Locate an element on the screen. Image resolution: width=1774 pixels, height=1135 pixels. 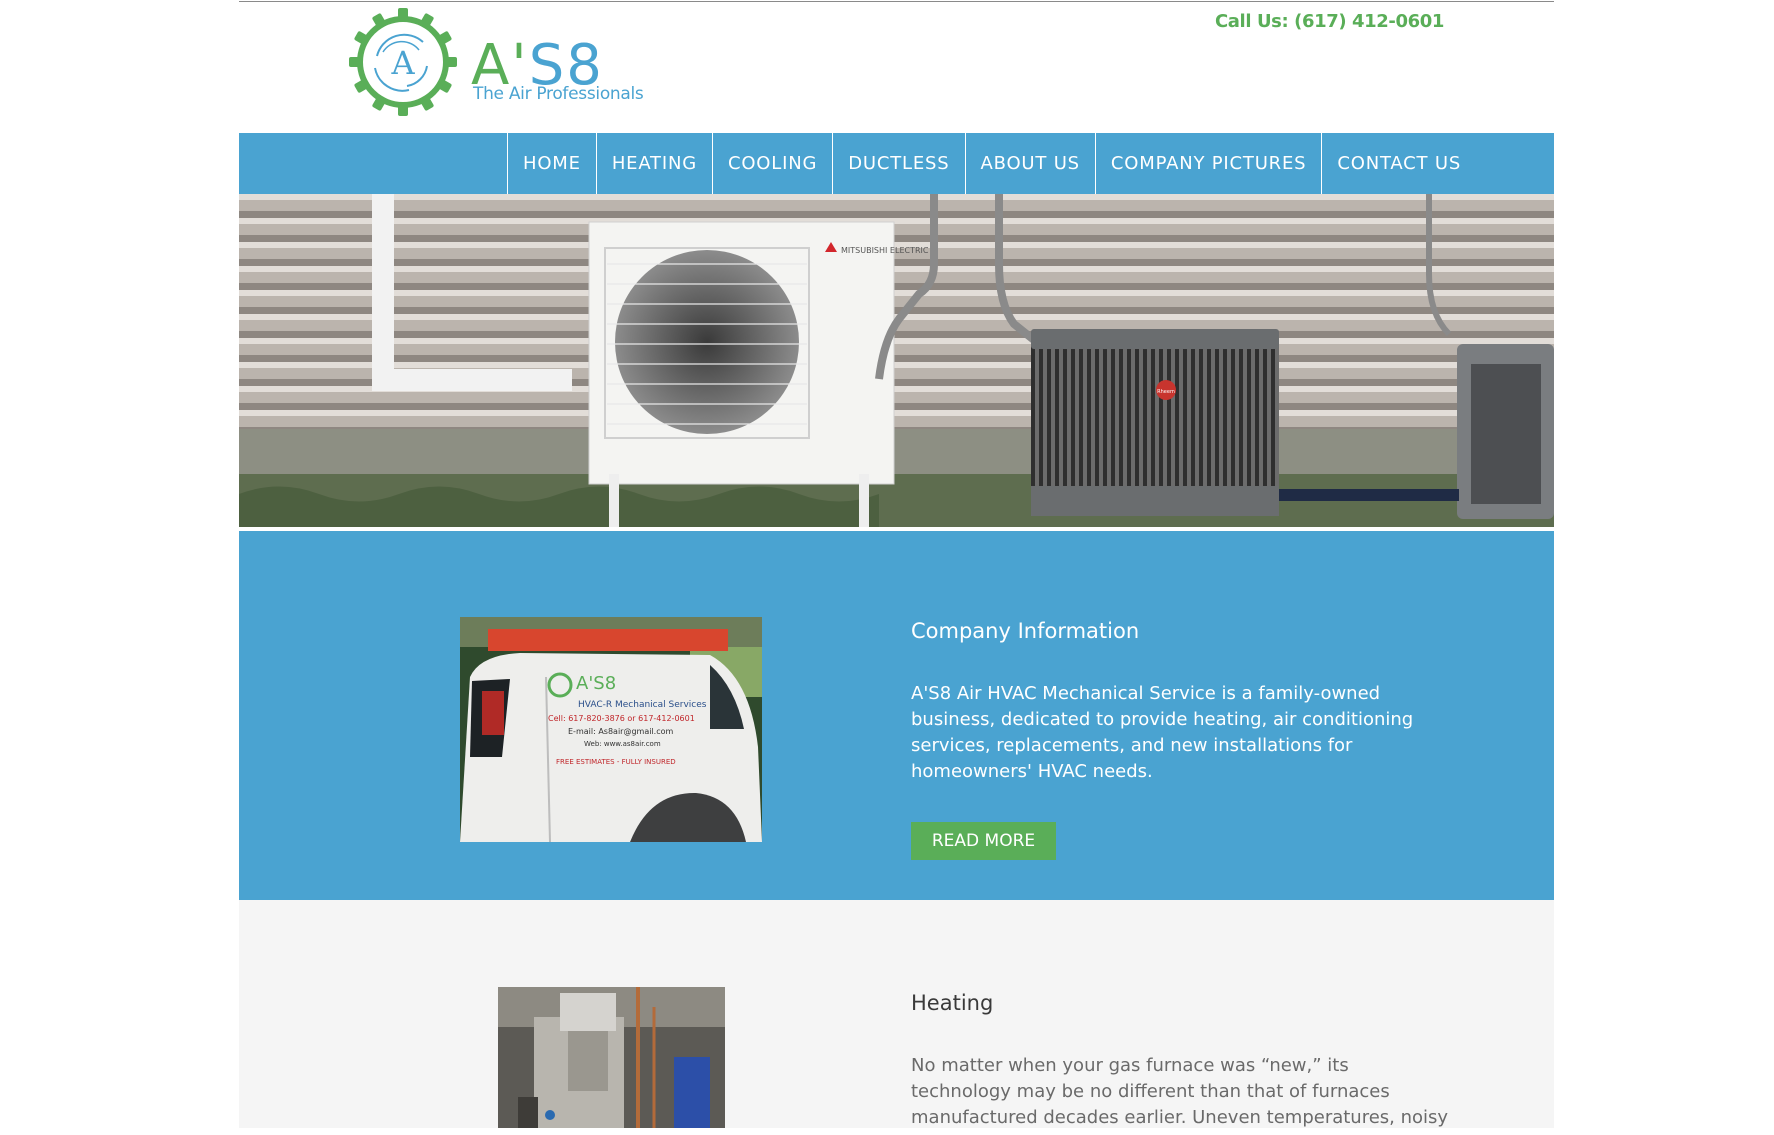
top-divider is located at coordinates (896, 1).